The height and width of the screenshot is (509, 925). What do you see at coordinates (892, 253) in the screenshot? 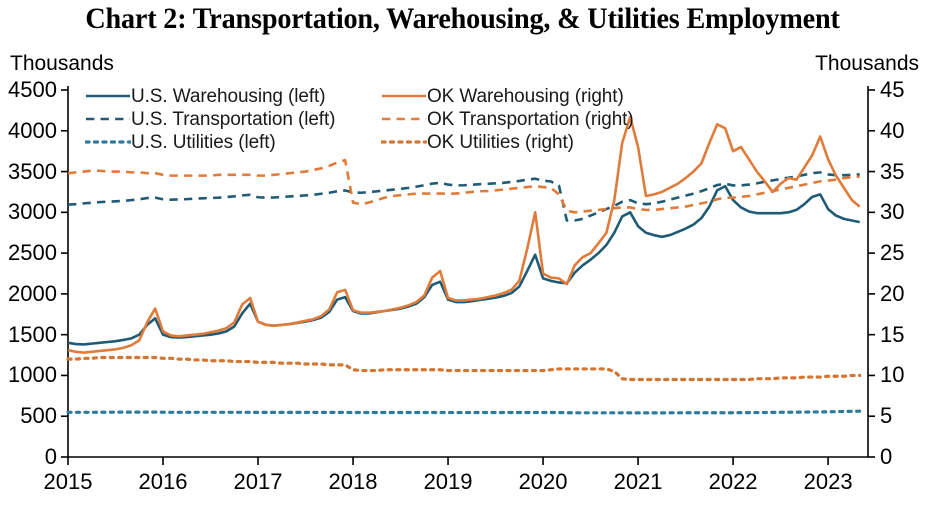
I see `right-axis-tick-label: 25` at bounding box center [892, 253].